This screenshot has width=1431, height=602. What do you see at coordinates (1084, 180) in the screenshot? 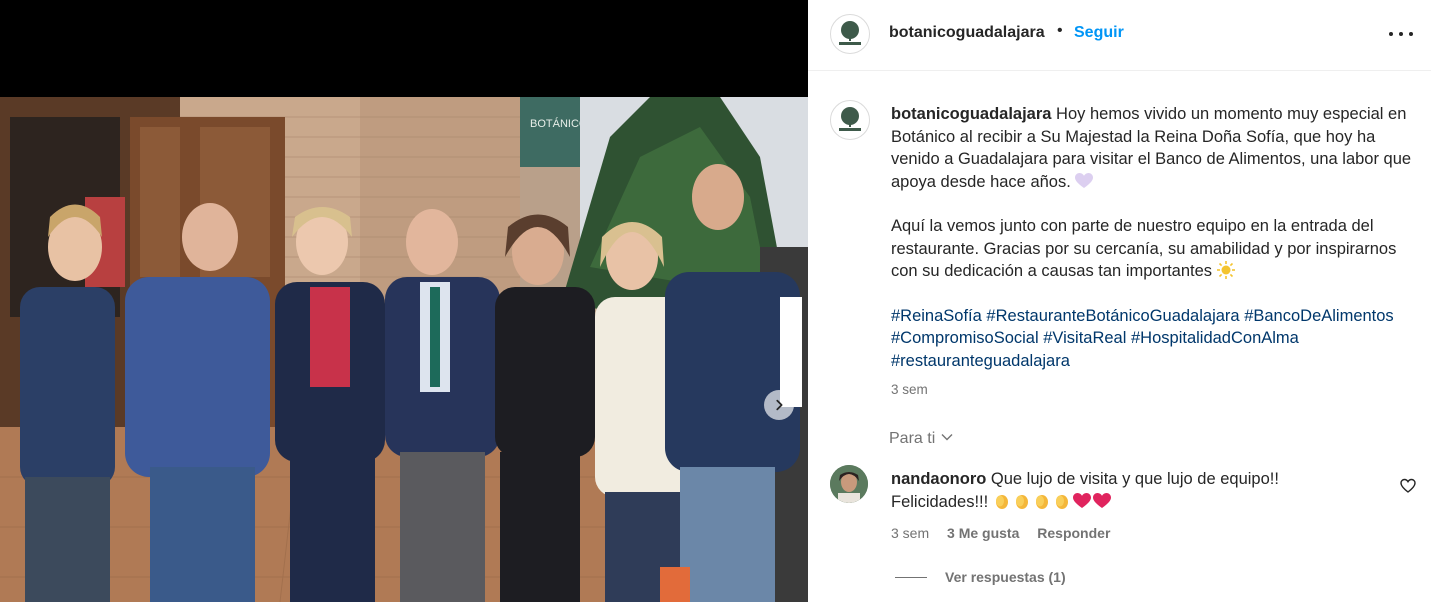
I see `purple-heart-icon` at bounding box center [1084, 180].